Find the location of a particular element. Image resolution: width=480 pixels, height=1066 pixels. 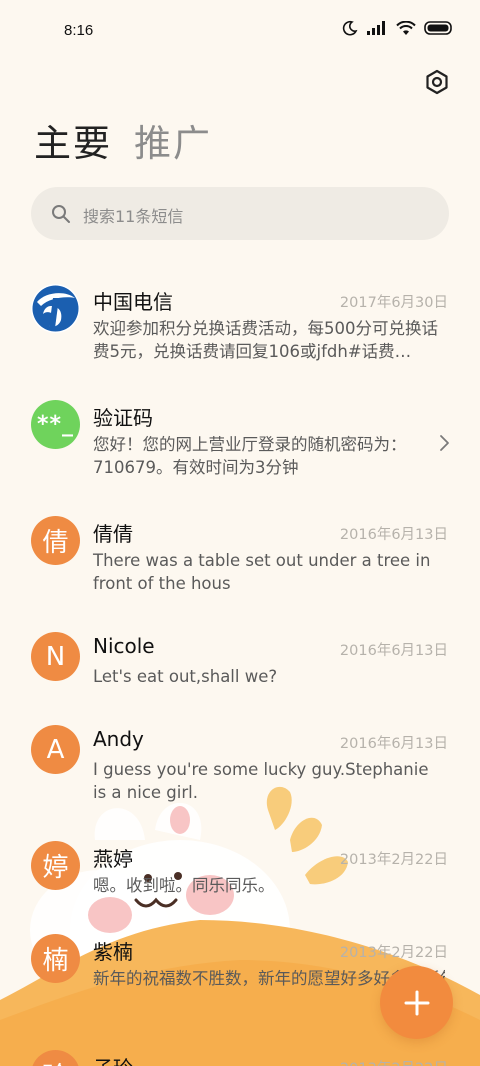

sender-name: 中国电信 is located at coordinates (133, 302).